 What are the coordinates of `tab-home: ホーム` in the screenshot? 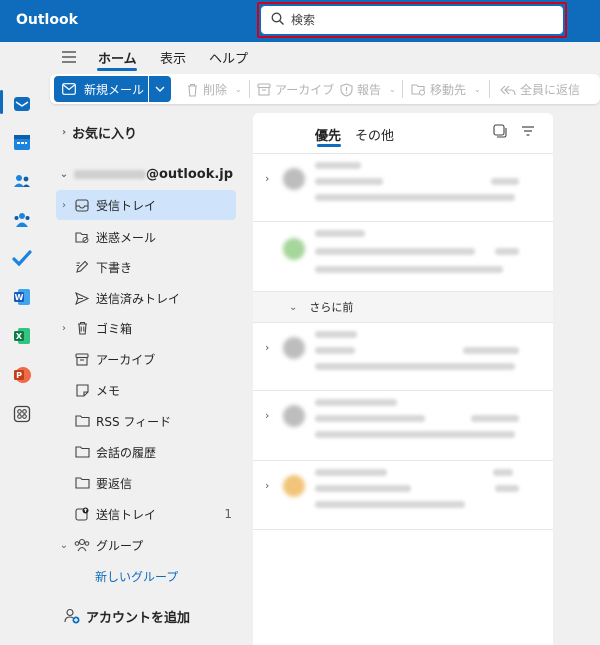 It's located at (117, 57).